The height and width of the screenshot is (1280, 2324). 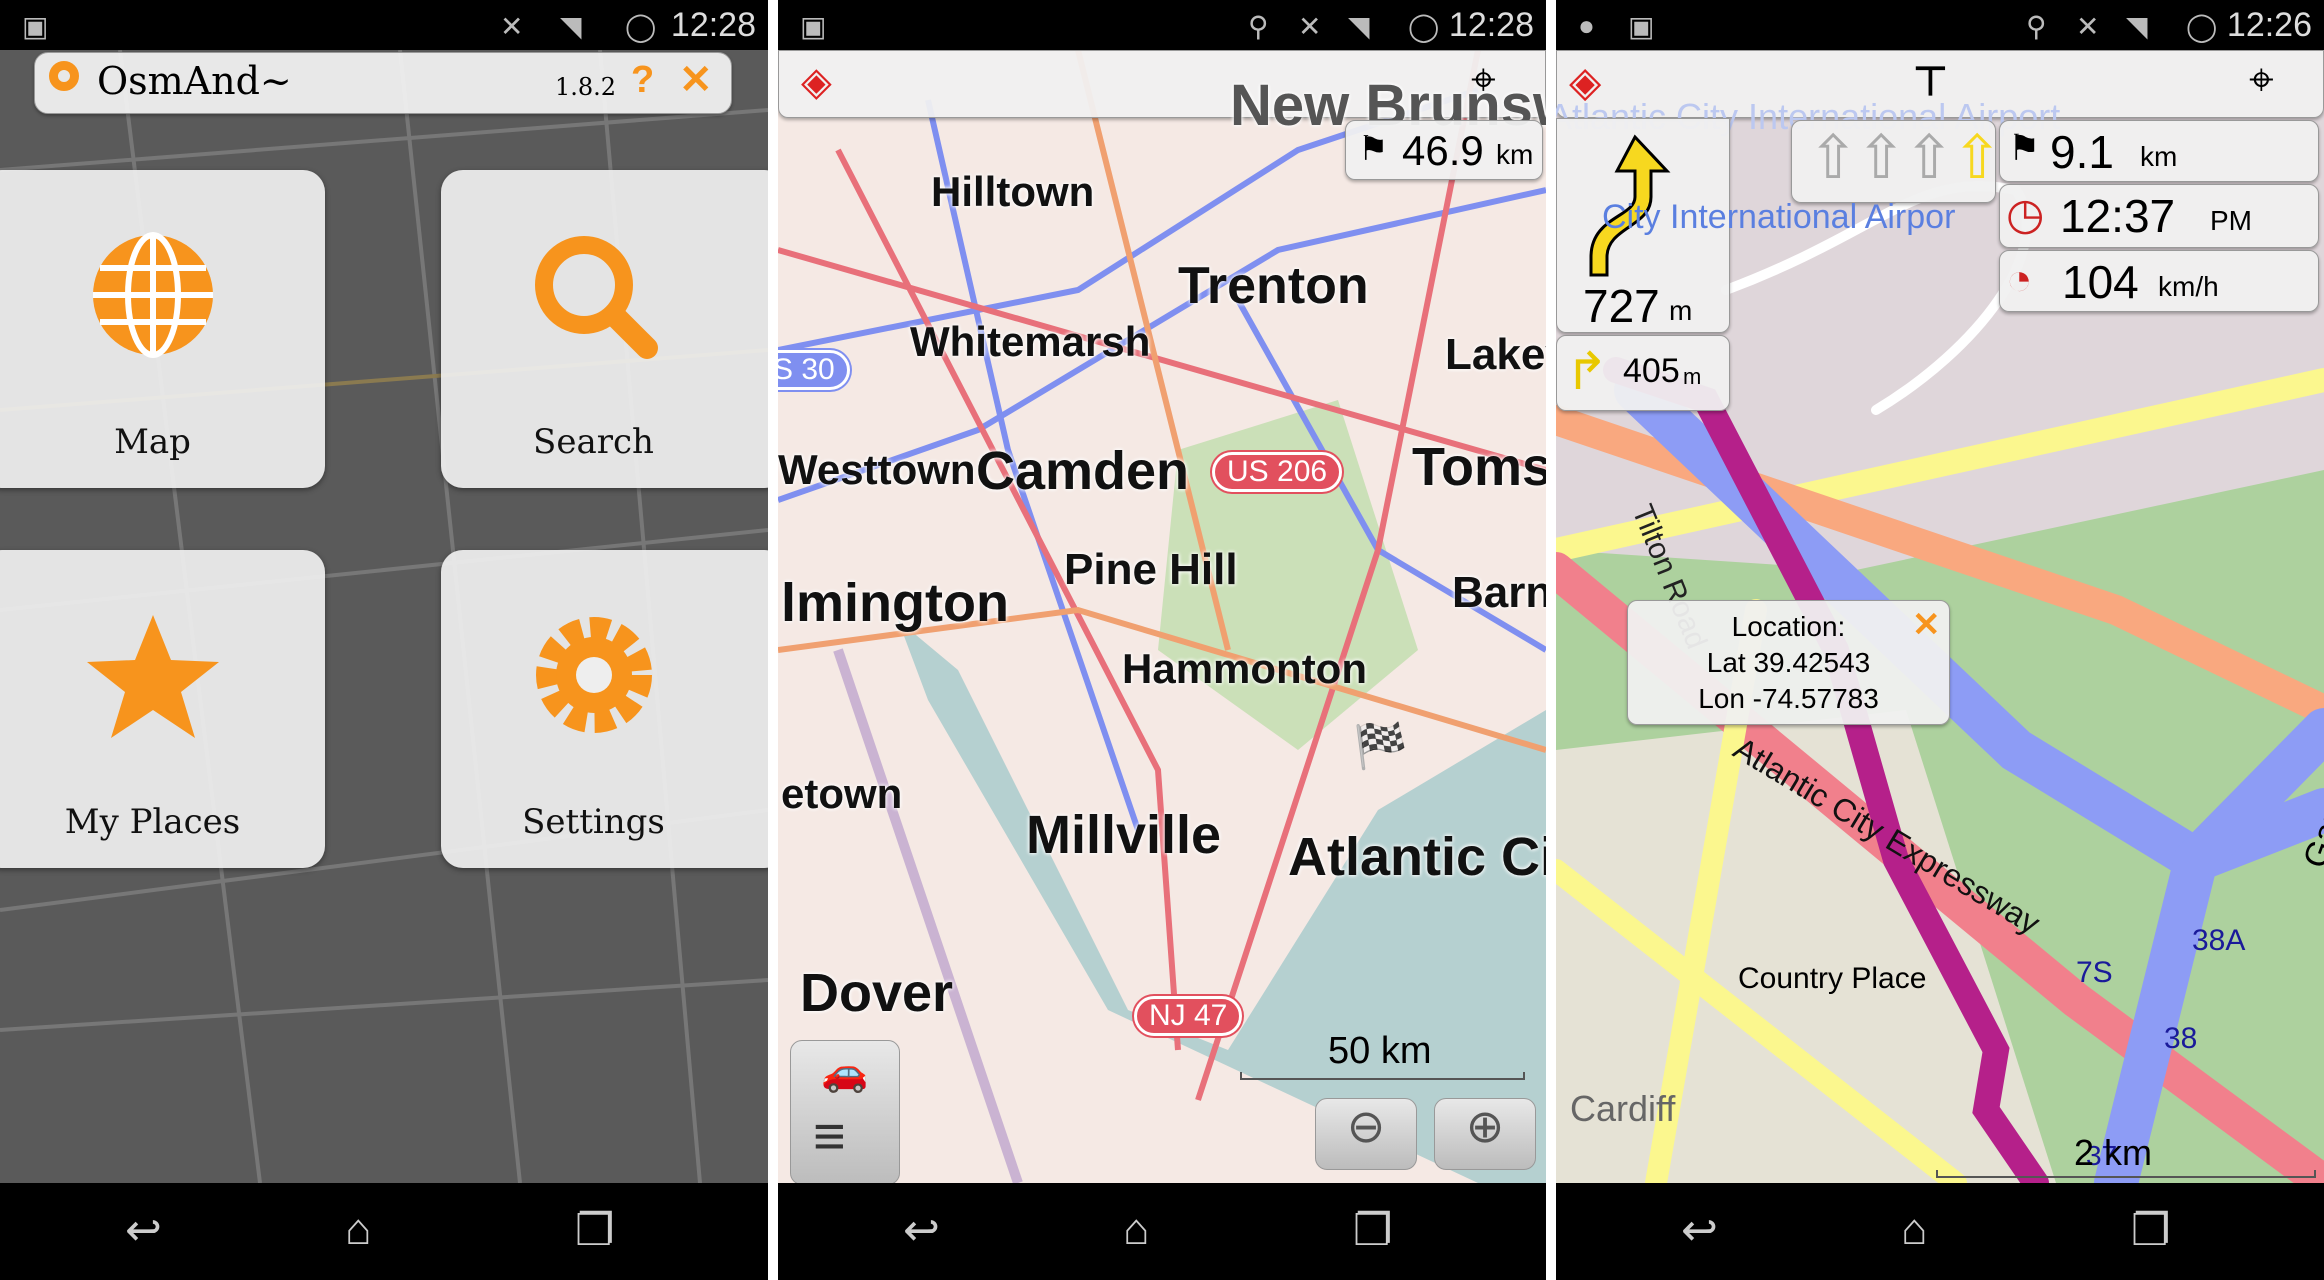 I want to click on location-popup: Location: Lat 39.42543 Lon -74.57783 ✕, so click(x=1788, y=662).